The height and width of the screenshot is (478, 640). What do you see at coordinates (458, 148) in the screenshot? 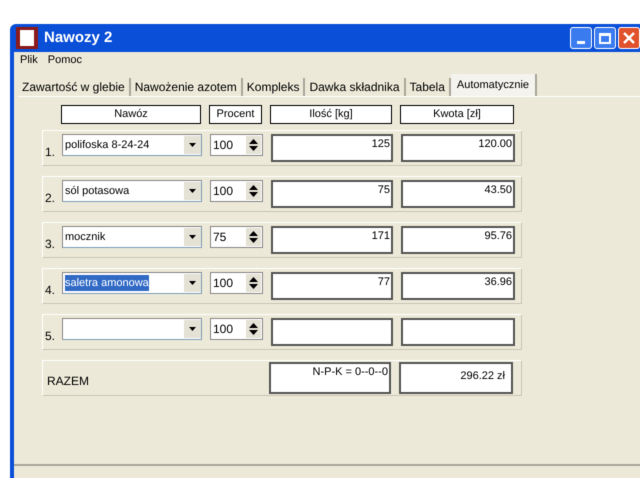
I see `cost-field: 120.00` at bounding box center [458, 148].